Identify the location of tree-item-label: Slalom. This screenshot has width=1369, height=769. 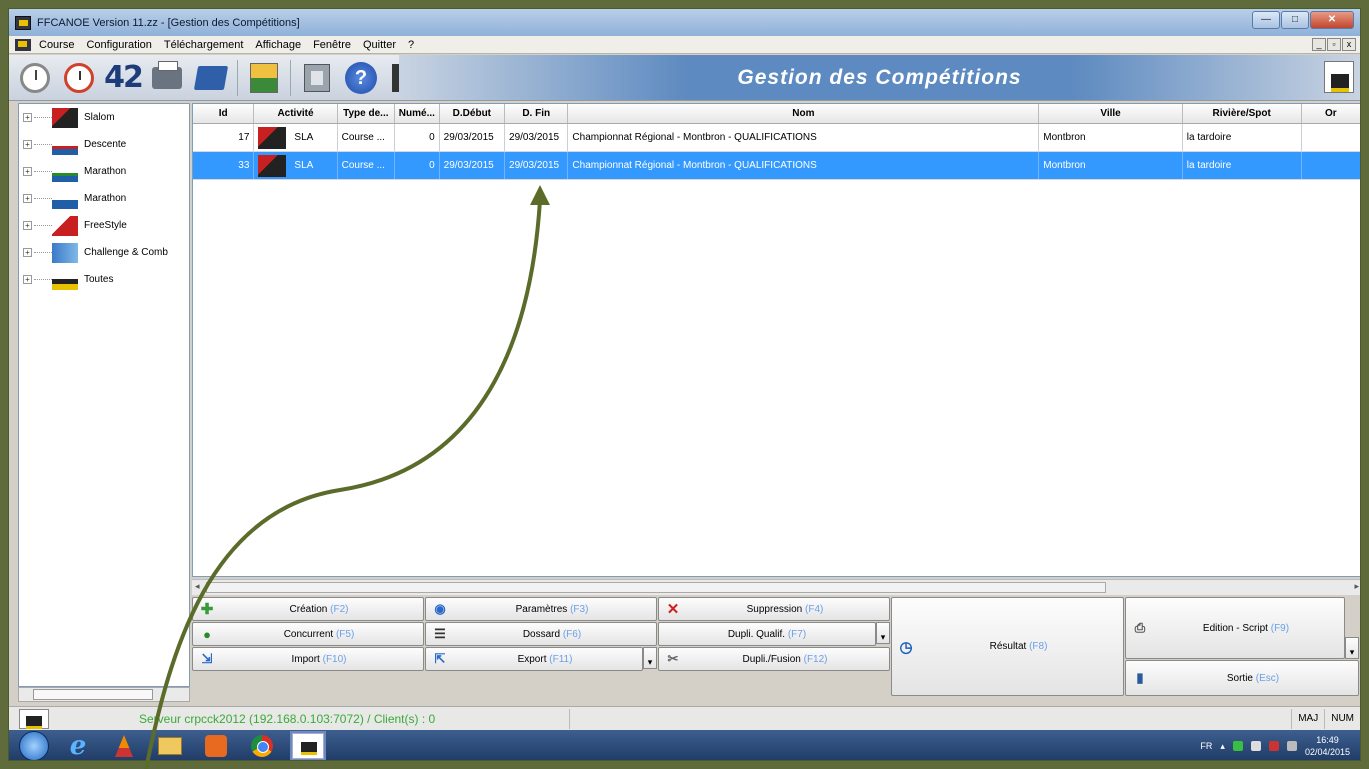
(99, 117).